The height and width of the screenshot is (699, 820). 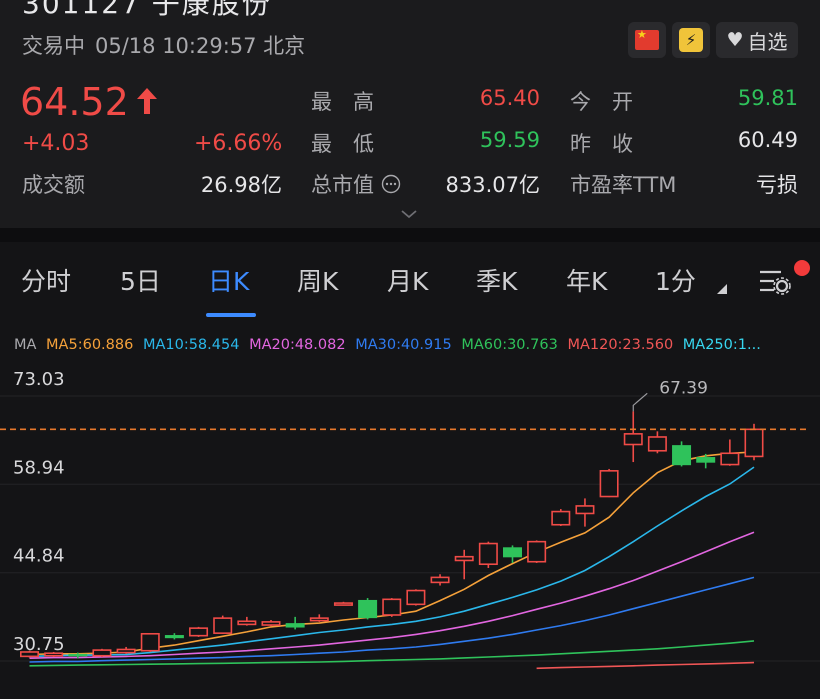 What do you see at coordinates (147, 10) in the screenshot?
I see `stock-title: 301127 子康股份` at bounding box center [147, 10].